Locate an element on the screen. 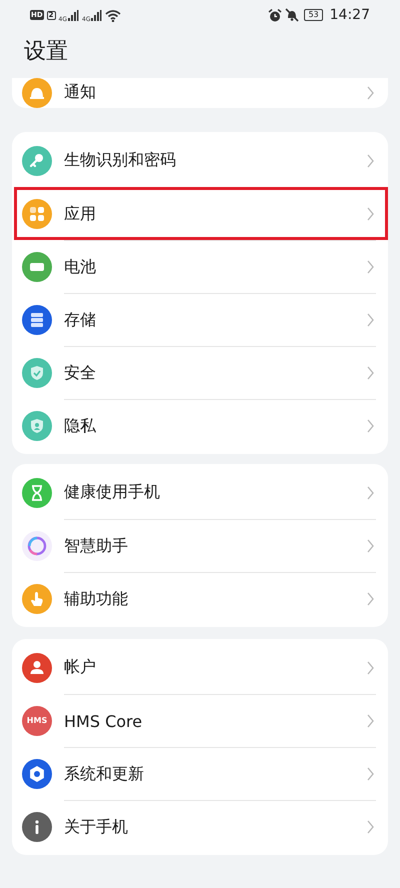 This screenshot has height=888, width=400. wifi-icon is located at coordinates (113, 15).